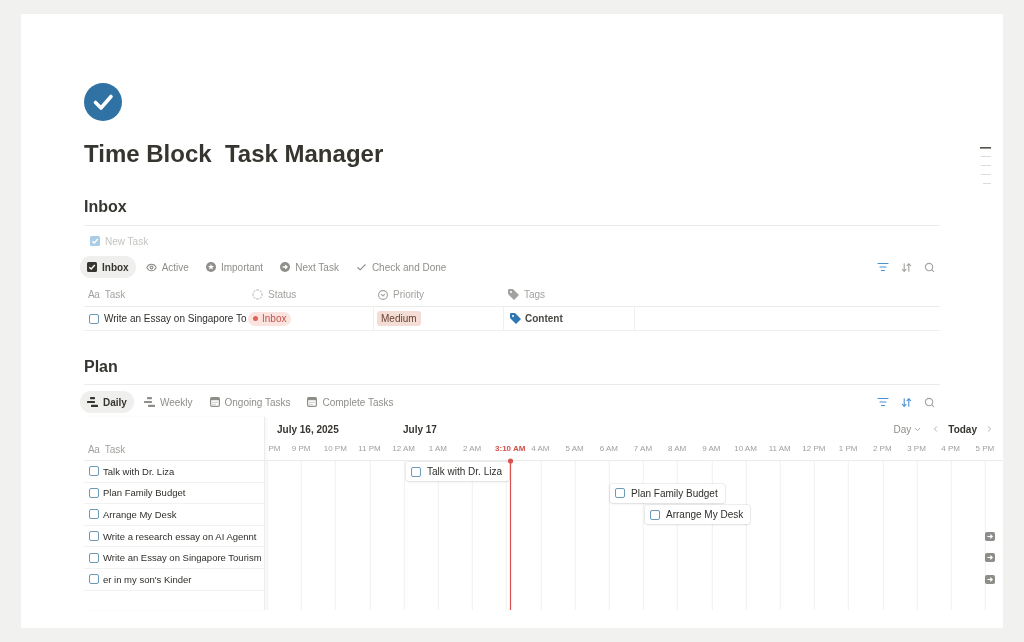 The height and width of the screenshot is (642, 1024). I want to click on chevron-right-icon, so click(989, 429).